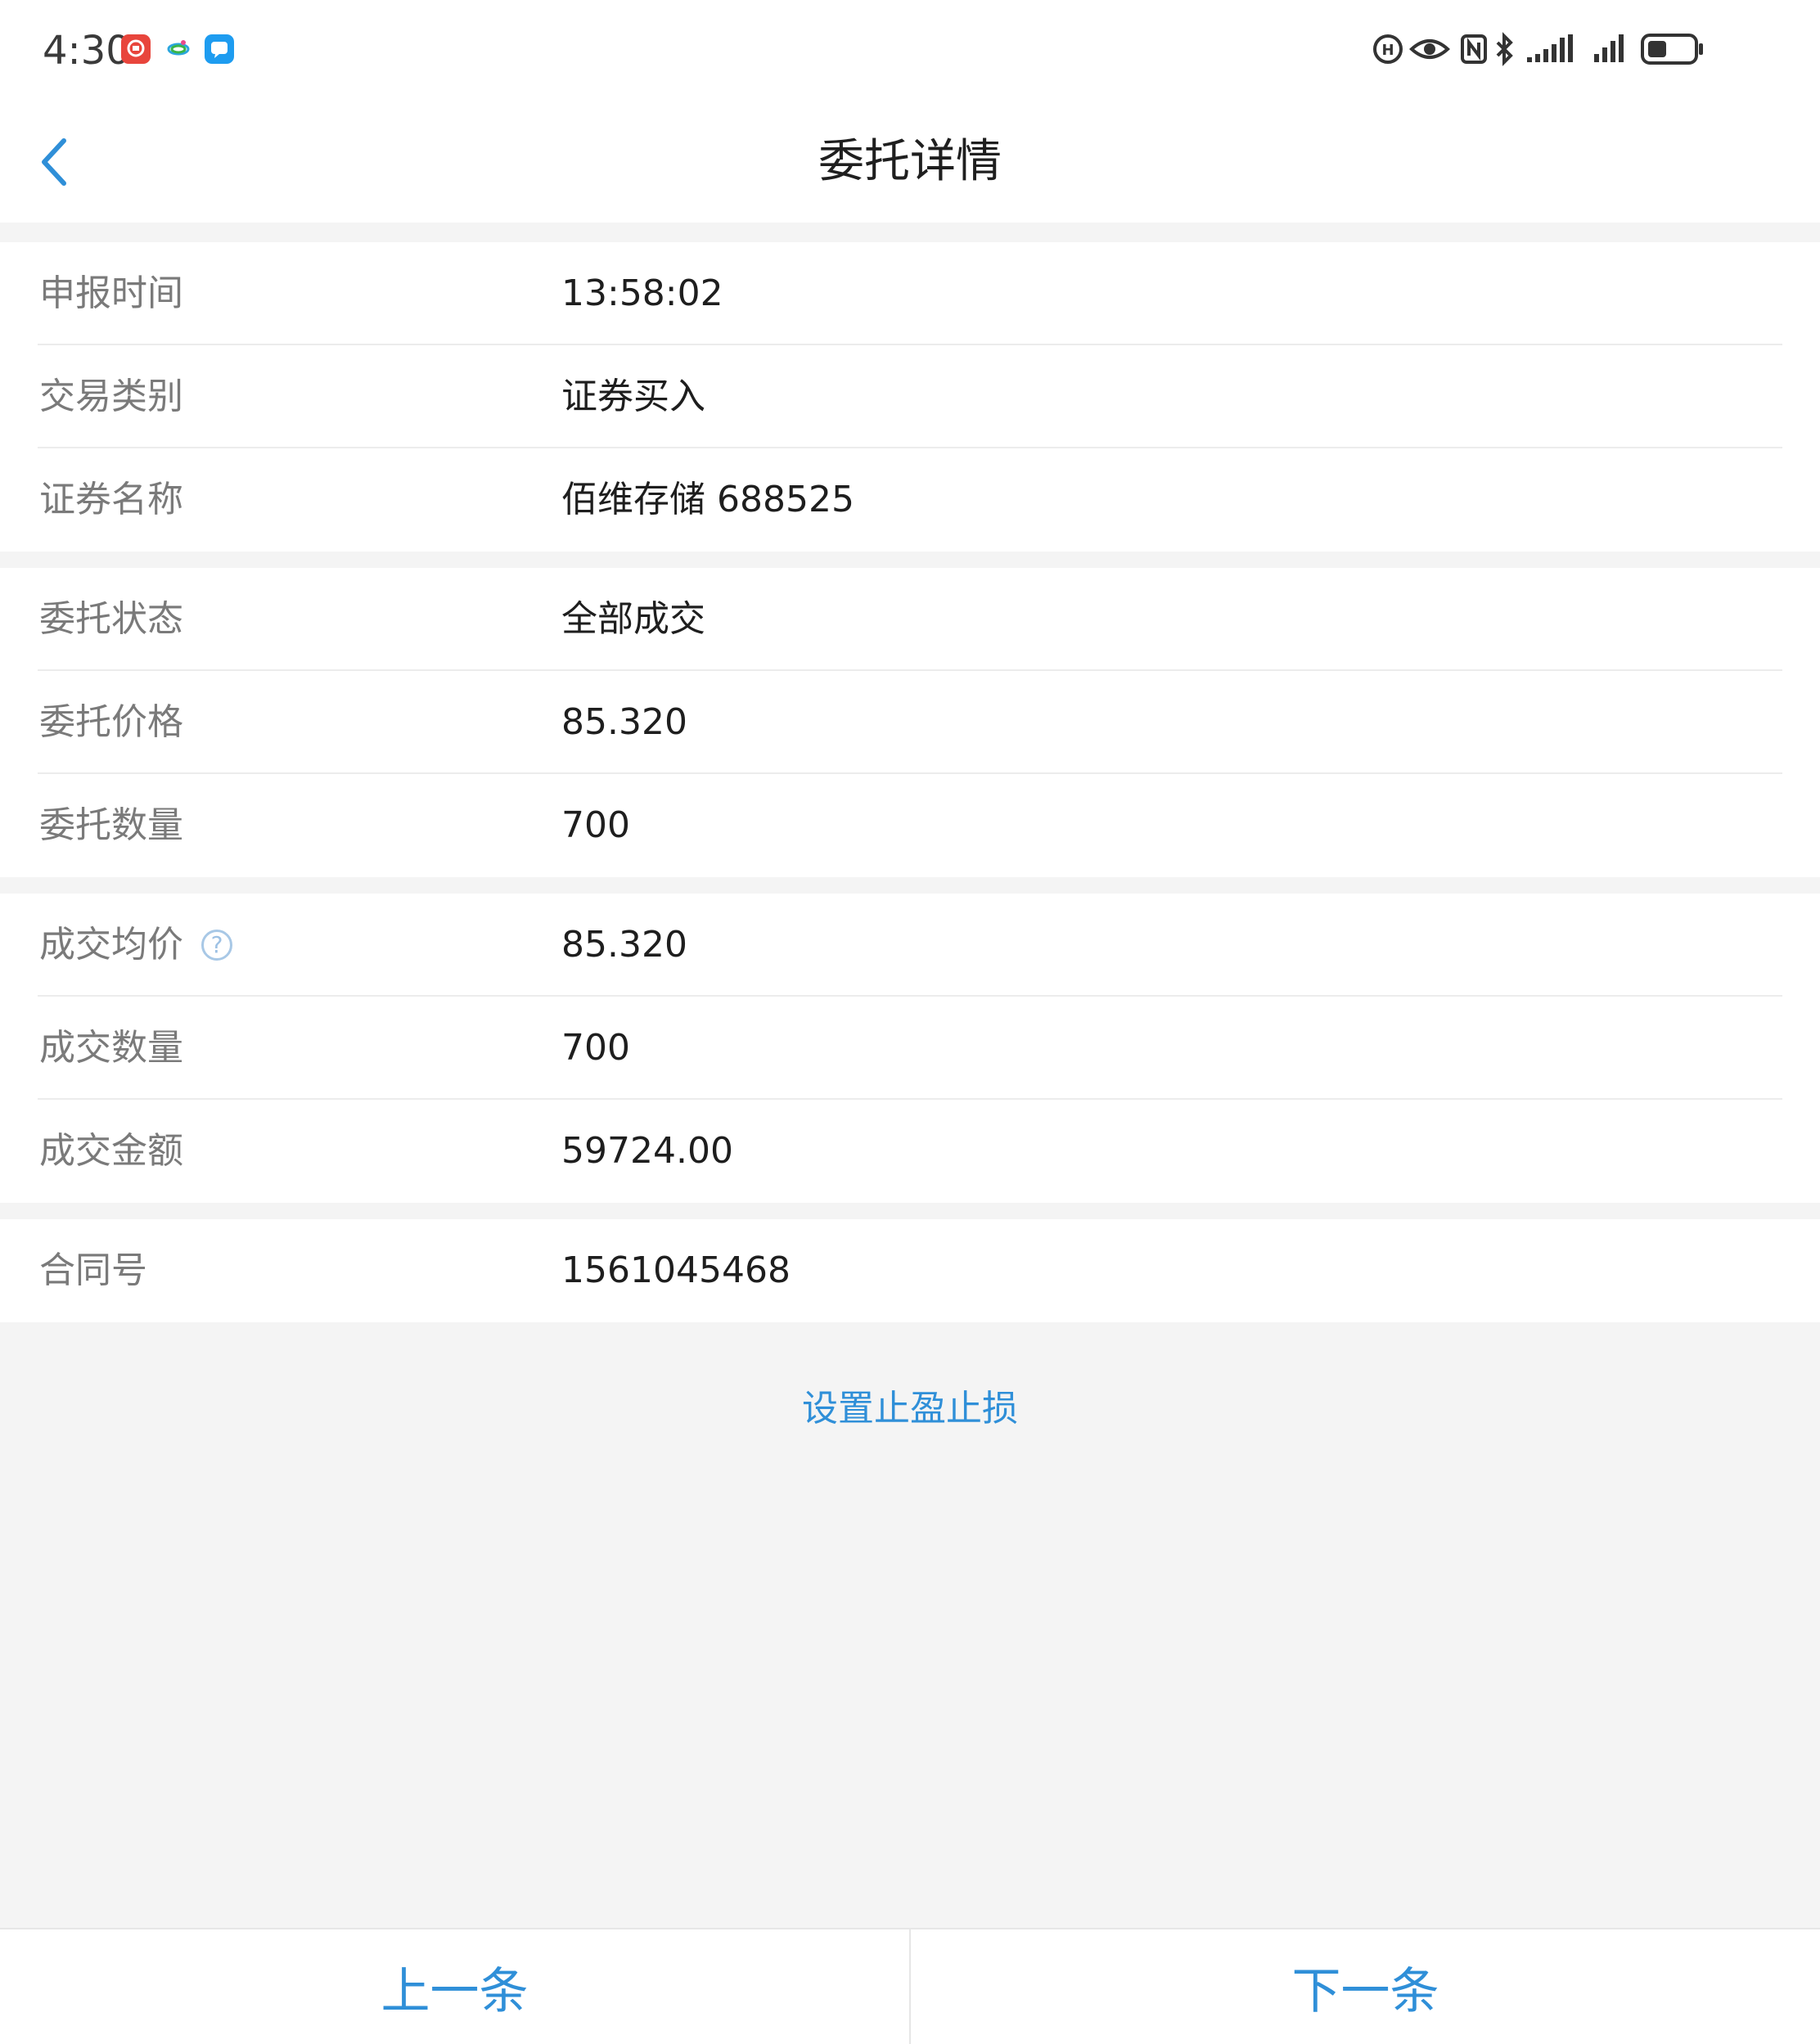 Image resolution: width=1820 pixels, height=2044 pixels. Describe the element at coordinates (1474, 50) in the screenshot. I see `nfc-icon` at that location.